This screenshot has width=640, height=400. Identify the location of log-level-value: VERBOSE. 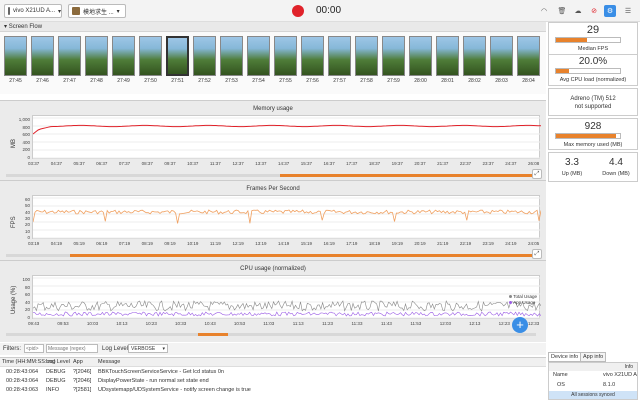
(143, 349).